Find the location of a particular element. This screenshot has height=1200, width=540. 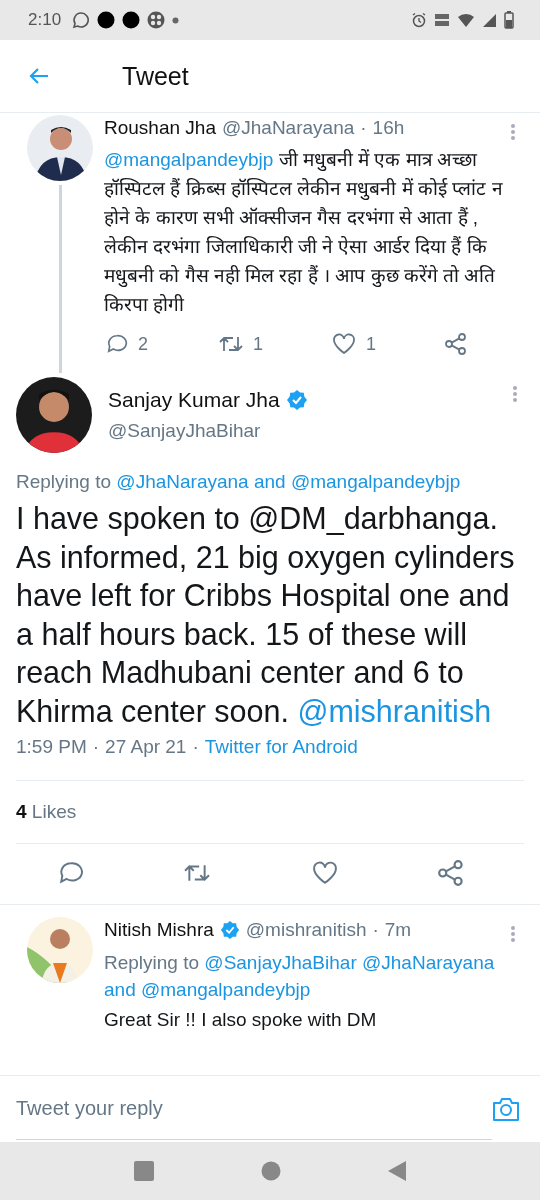

likes-count: 4 is located at coordinates (21, 811).